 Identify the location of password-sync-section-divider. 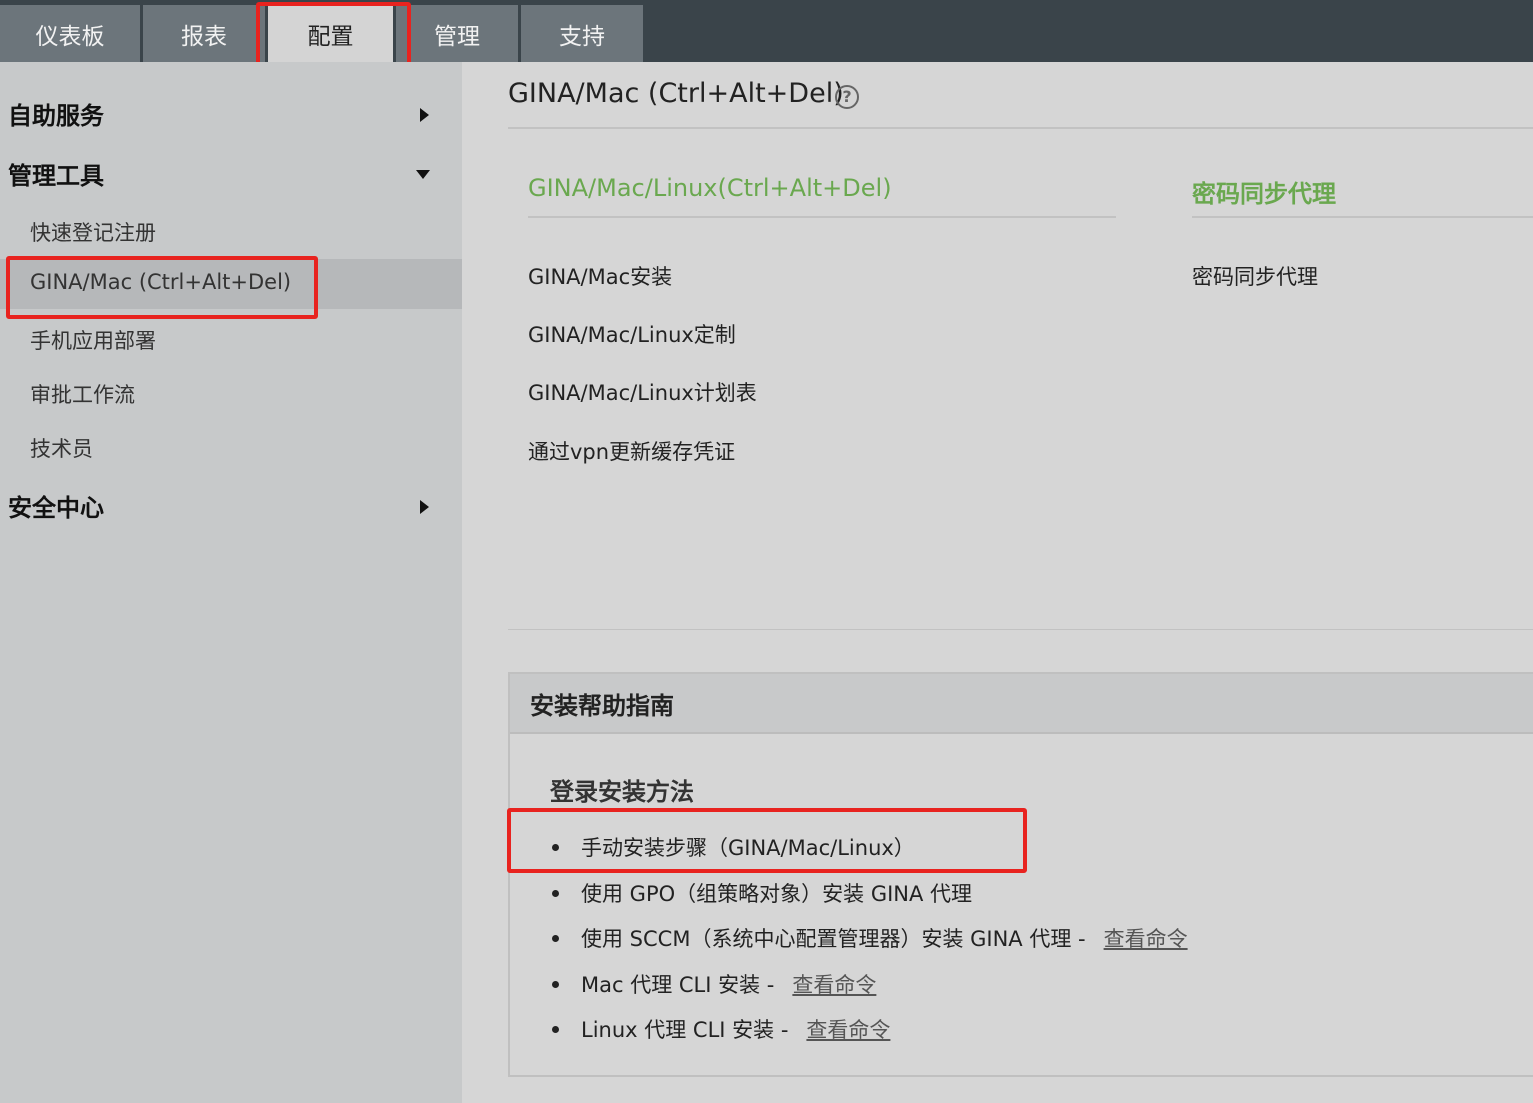
(1362, 217).